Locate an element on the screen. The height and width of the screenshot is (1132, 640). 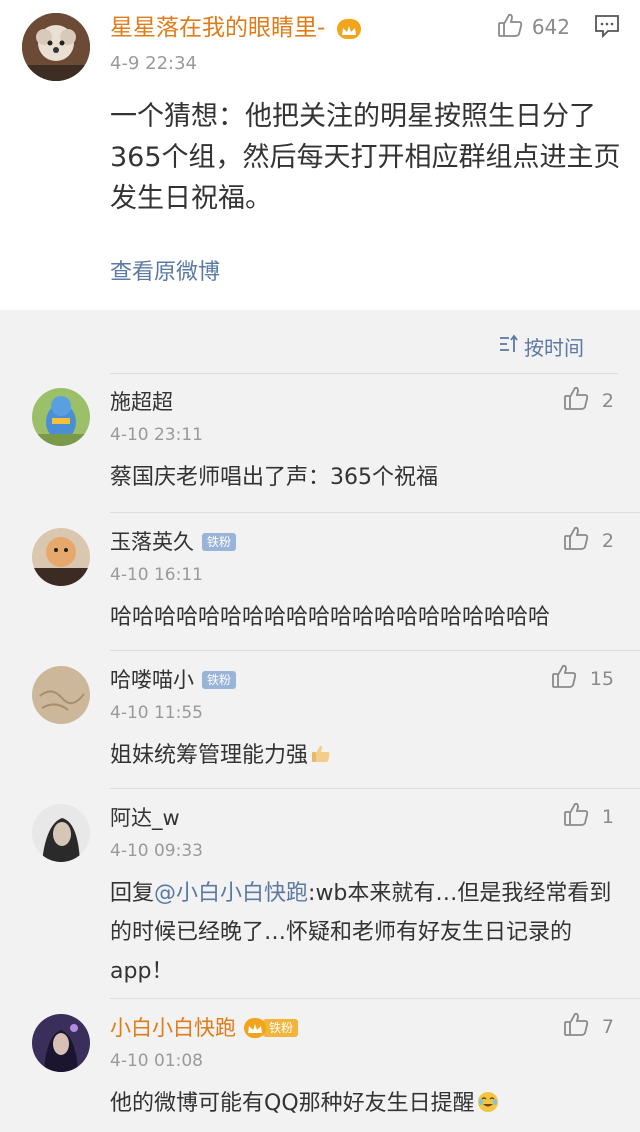
post-like-count: 642 is located at coordinates (550, 27).